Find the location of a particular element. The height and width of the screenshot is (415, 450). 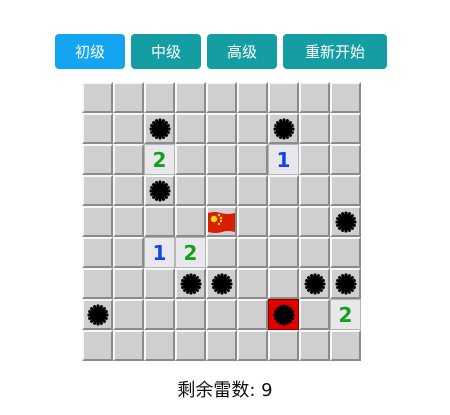

mines-remaining-status: 剩余雷数: 9 is located at coordinates (225, 389).